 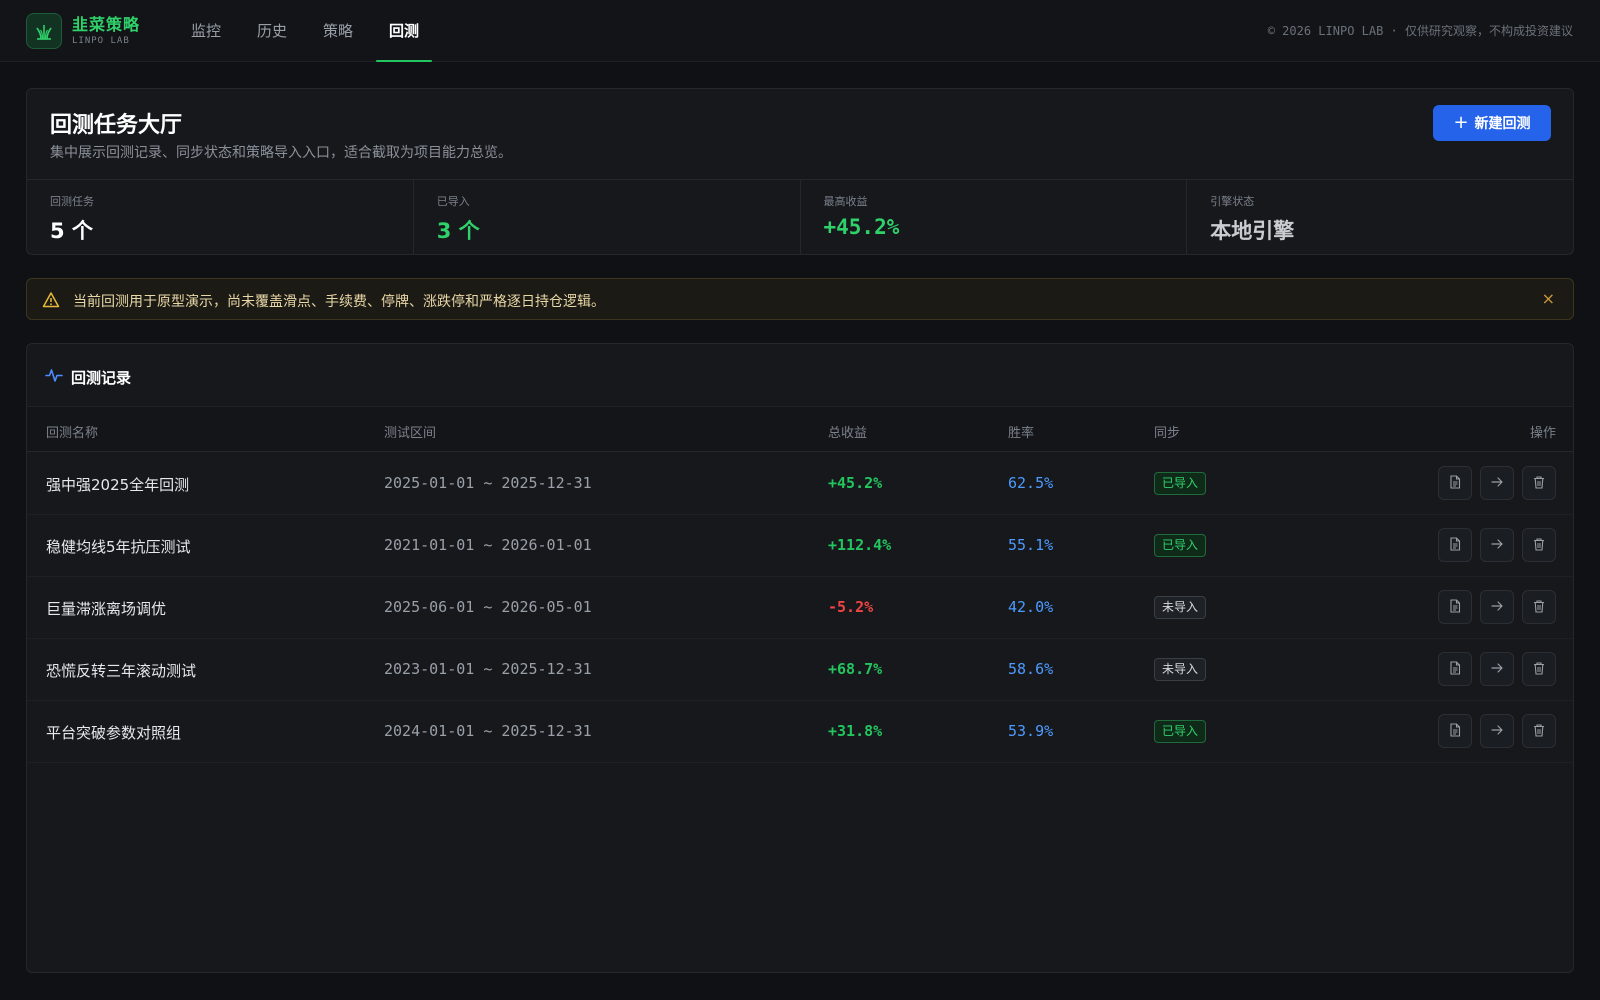 I want to click on close-icon: ×, so click(x=1548, y=298).